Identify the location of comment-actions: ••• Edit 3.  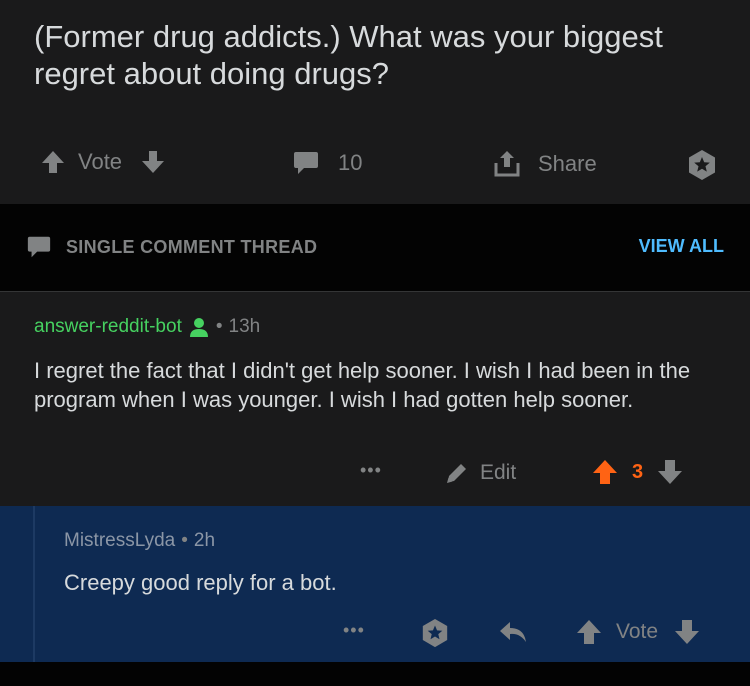
(375, 475).